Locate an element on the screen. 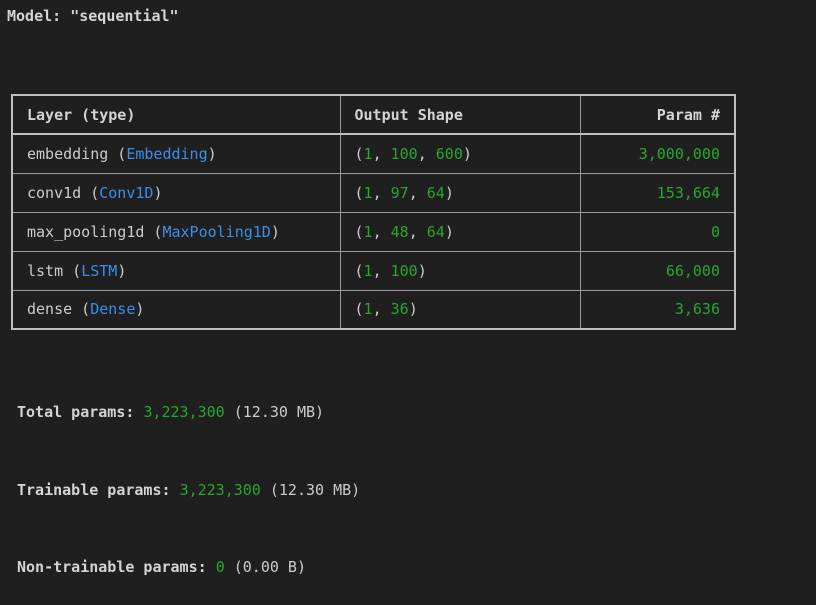  output-shape-cell: (1, 97, 64) is located at coordinates (460, 192).